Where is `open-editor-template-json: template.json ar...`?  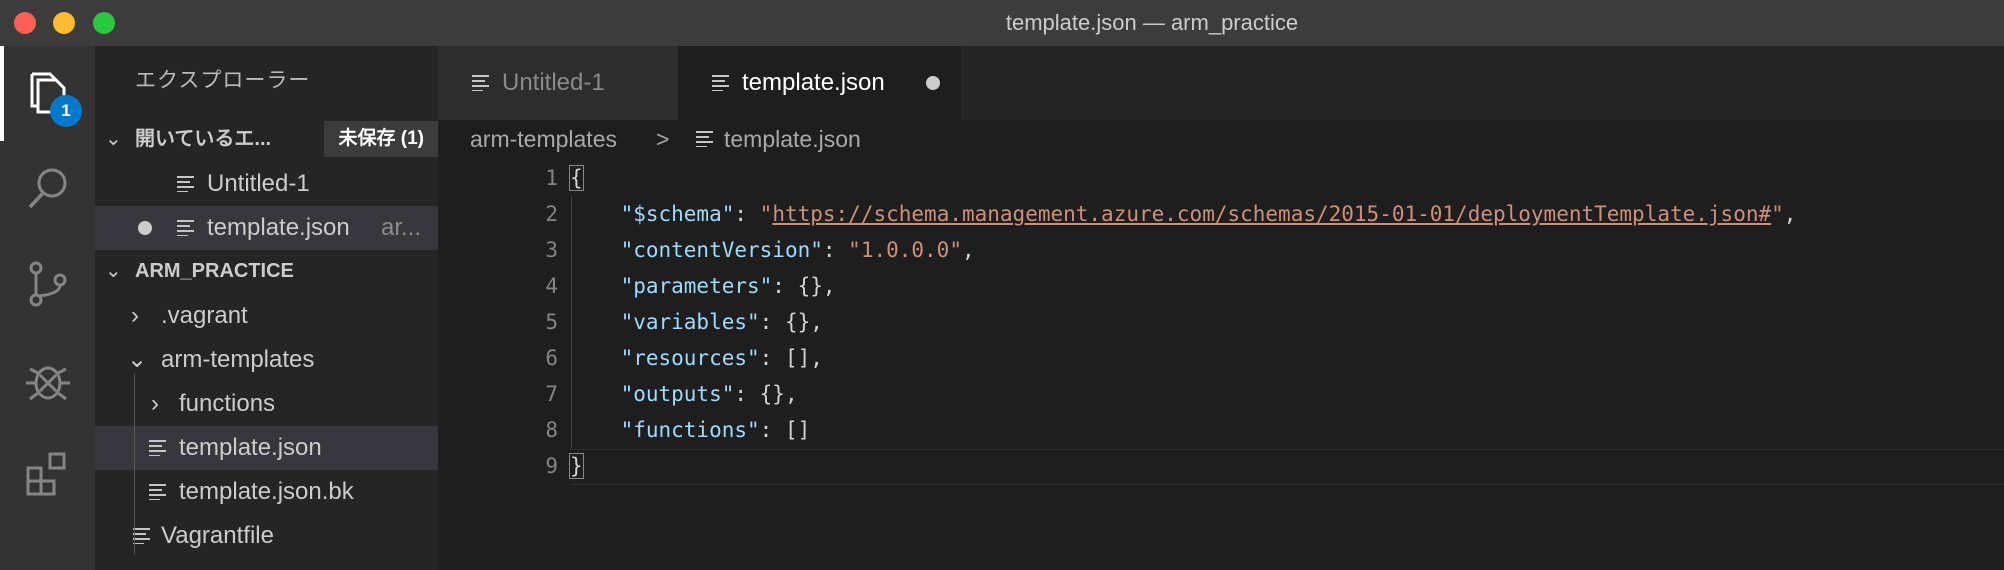 open-editor-template-json: template.json ar... is located at coordinates (266, 228).